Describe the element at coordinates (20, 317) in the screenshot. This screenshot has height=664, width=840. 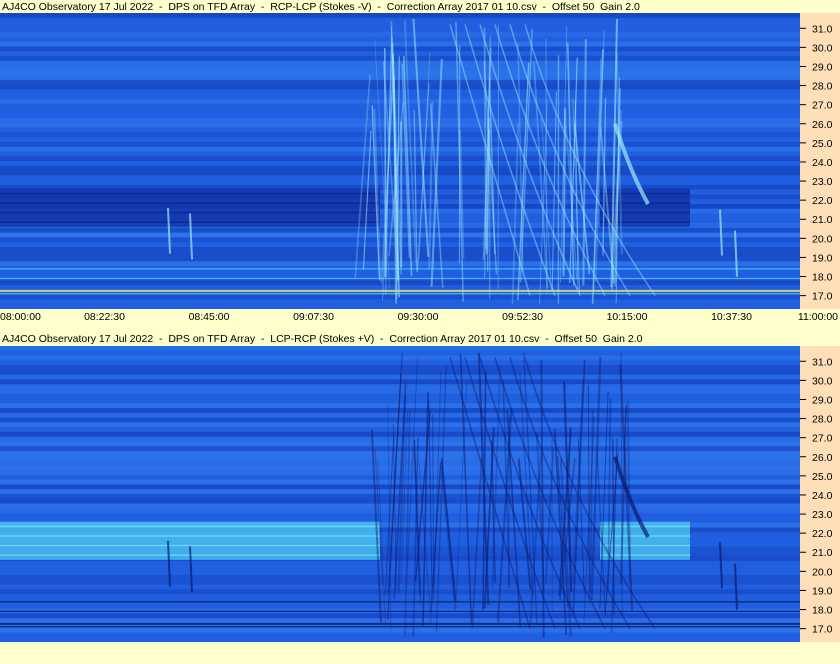
I see `time-tick-label: 08:00:00` at that location.